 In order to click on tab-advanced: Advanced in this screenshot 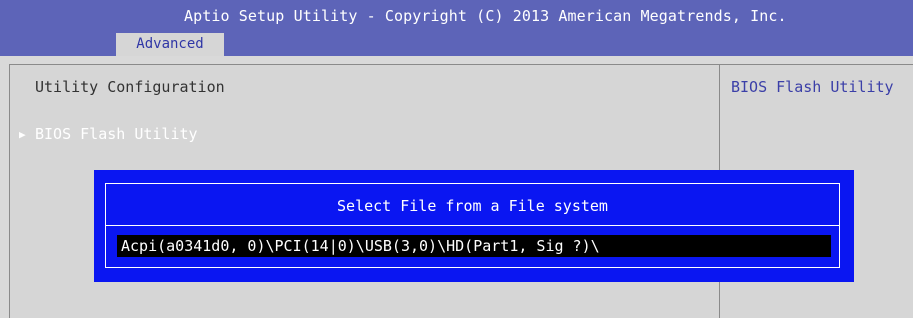, I will do `click(170, 44)`.